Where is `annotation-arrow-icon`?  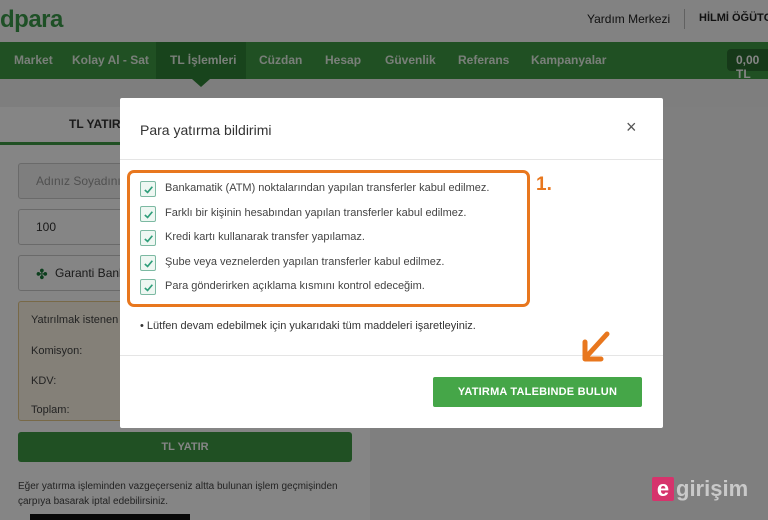
annotation-arrow-icon is located at coordinates (596, 346).